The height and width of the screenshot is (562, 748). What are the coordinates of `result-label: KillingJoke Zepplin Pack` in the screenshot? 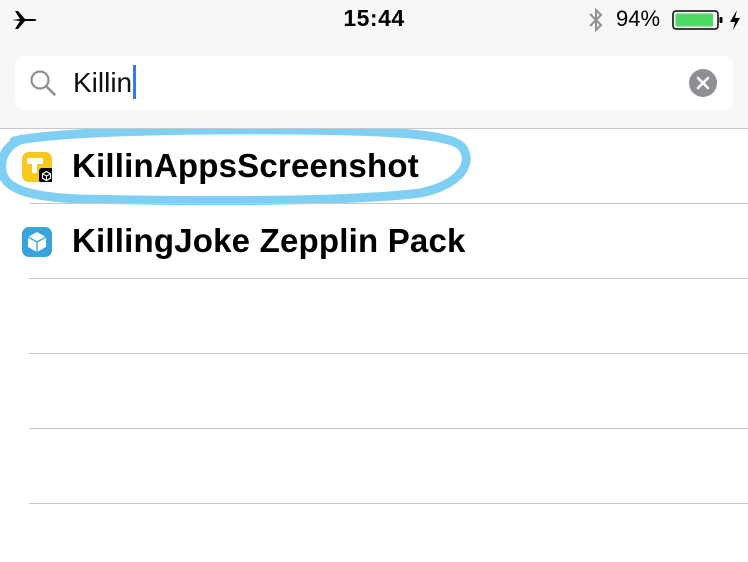 It's located at (269, 240).